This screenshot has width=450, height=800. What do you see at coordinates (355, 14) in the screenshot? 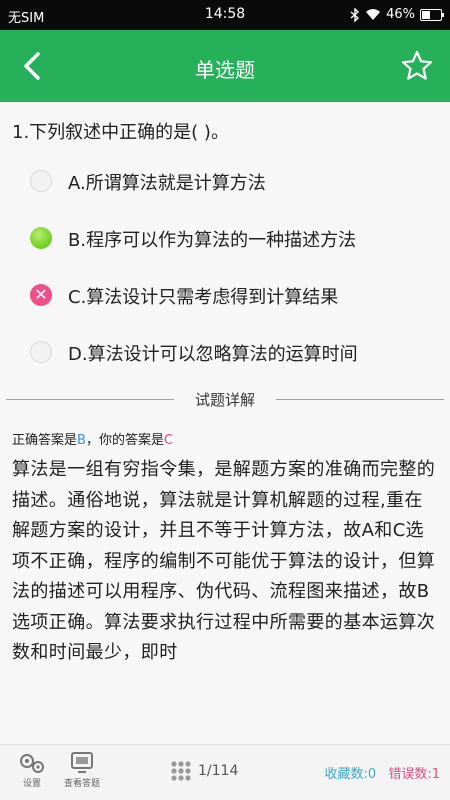
I see `bluetooth-icon` at bounding box center [355, 14].